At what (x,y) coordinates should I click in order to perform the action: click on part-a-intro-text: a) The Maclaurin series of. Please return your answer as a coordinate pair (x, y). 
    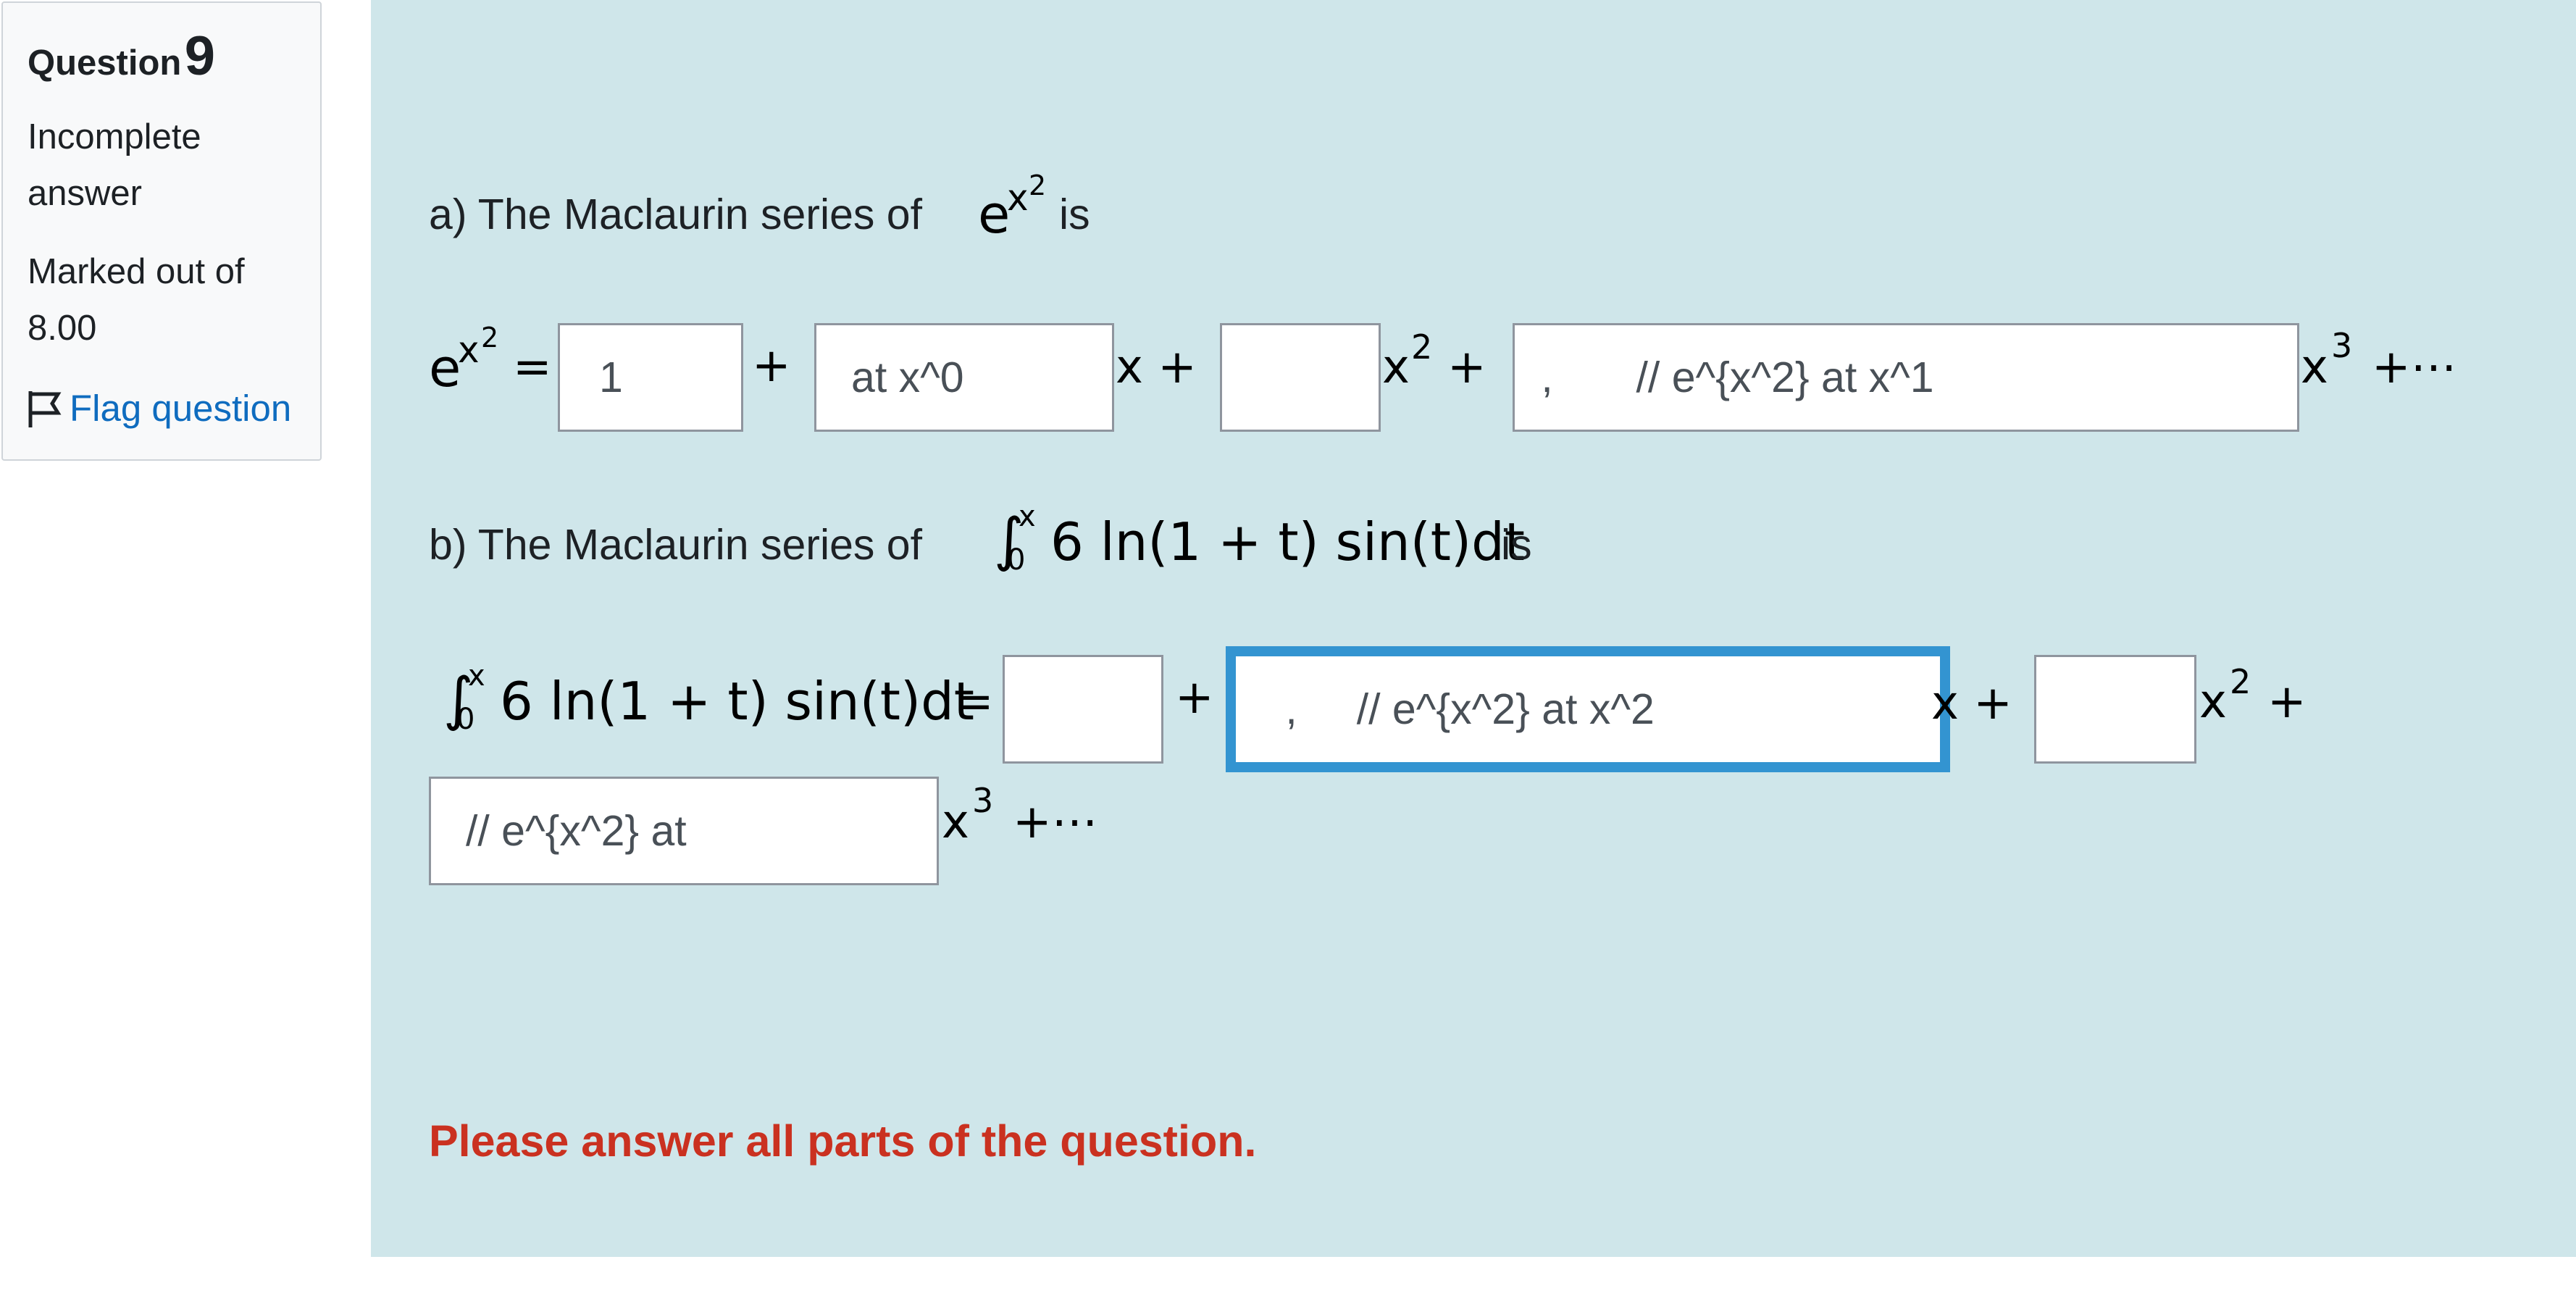
    Looking at the image, I should click on (675, 214).